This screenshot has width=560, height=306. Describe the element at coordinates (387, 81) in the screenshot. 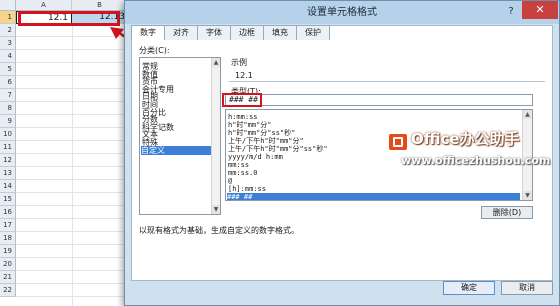

I see `sample-divider` at that location.